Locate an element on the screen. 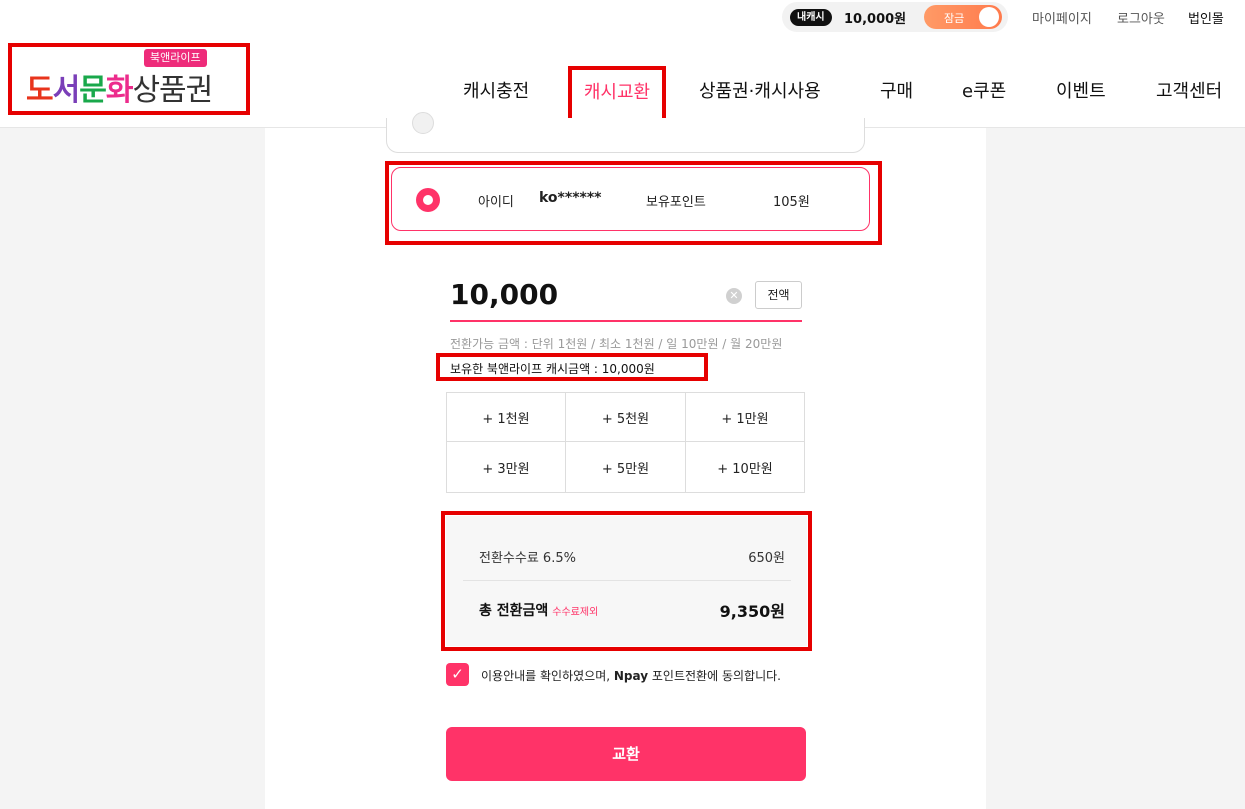 This screenshot has height=809, width=1245. add-50k-button: + 5만원 is located at coordinates (626, 467).